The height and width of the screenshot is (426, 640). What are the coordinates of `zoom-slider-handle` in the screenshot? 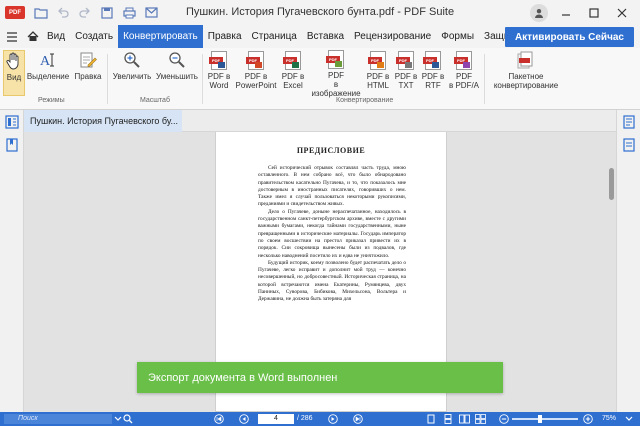 It's located at (540, 419).